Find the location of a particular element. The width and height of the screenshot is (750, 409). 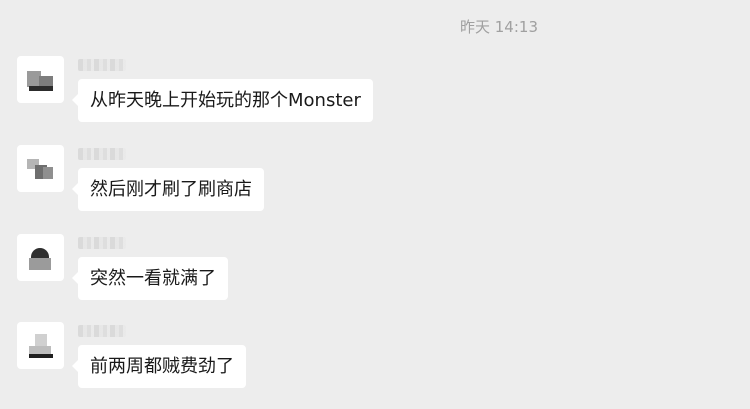

message-bubble: 突然一看就满了 is located at coordinates (150, 278).